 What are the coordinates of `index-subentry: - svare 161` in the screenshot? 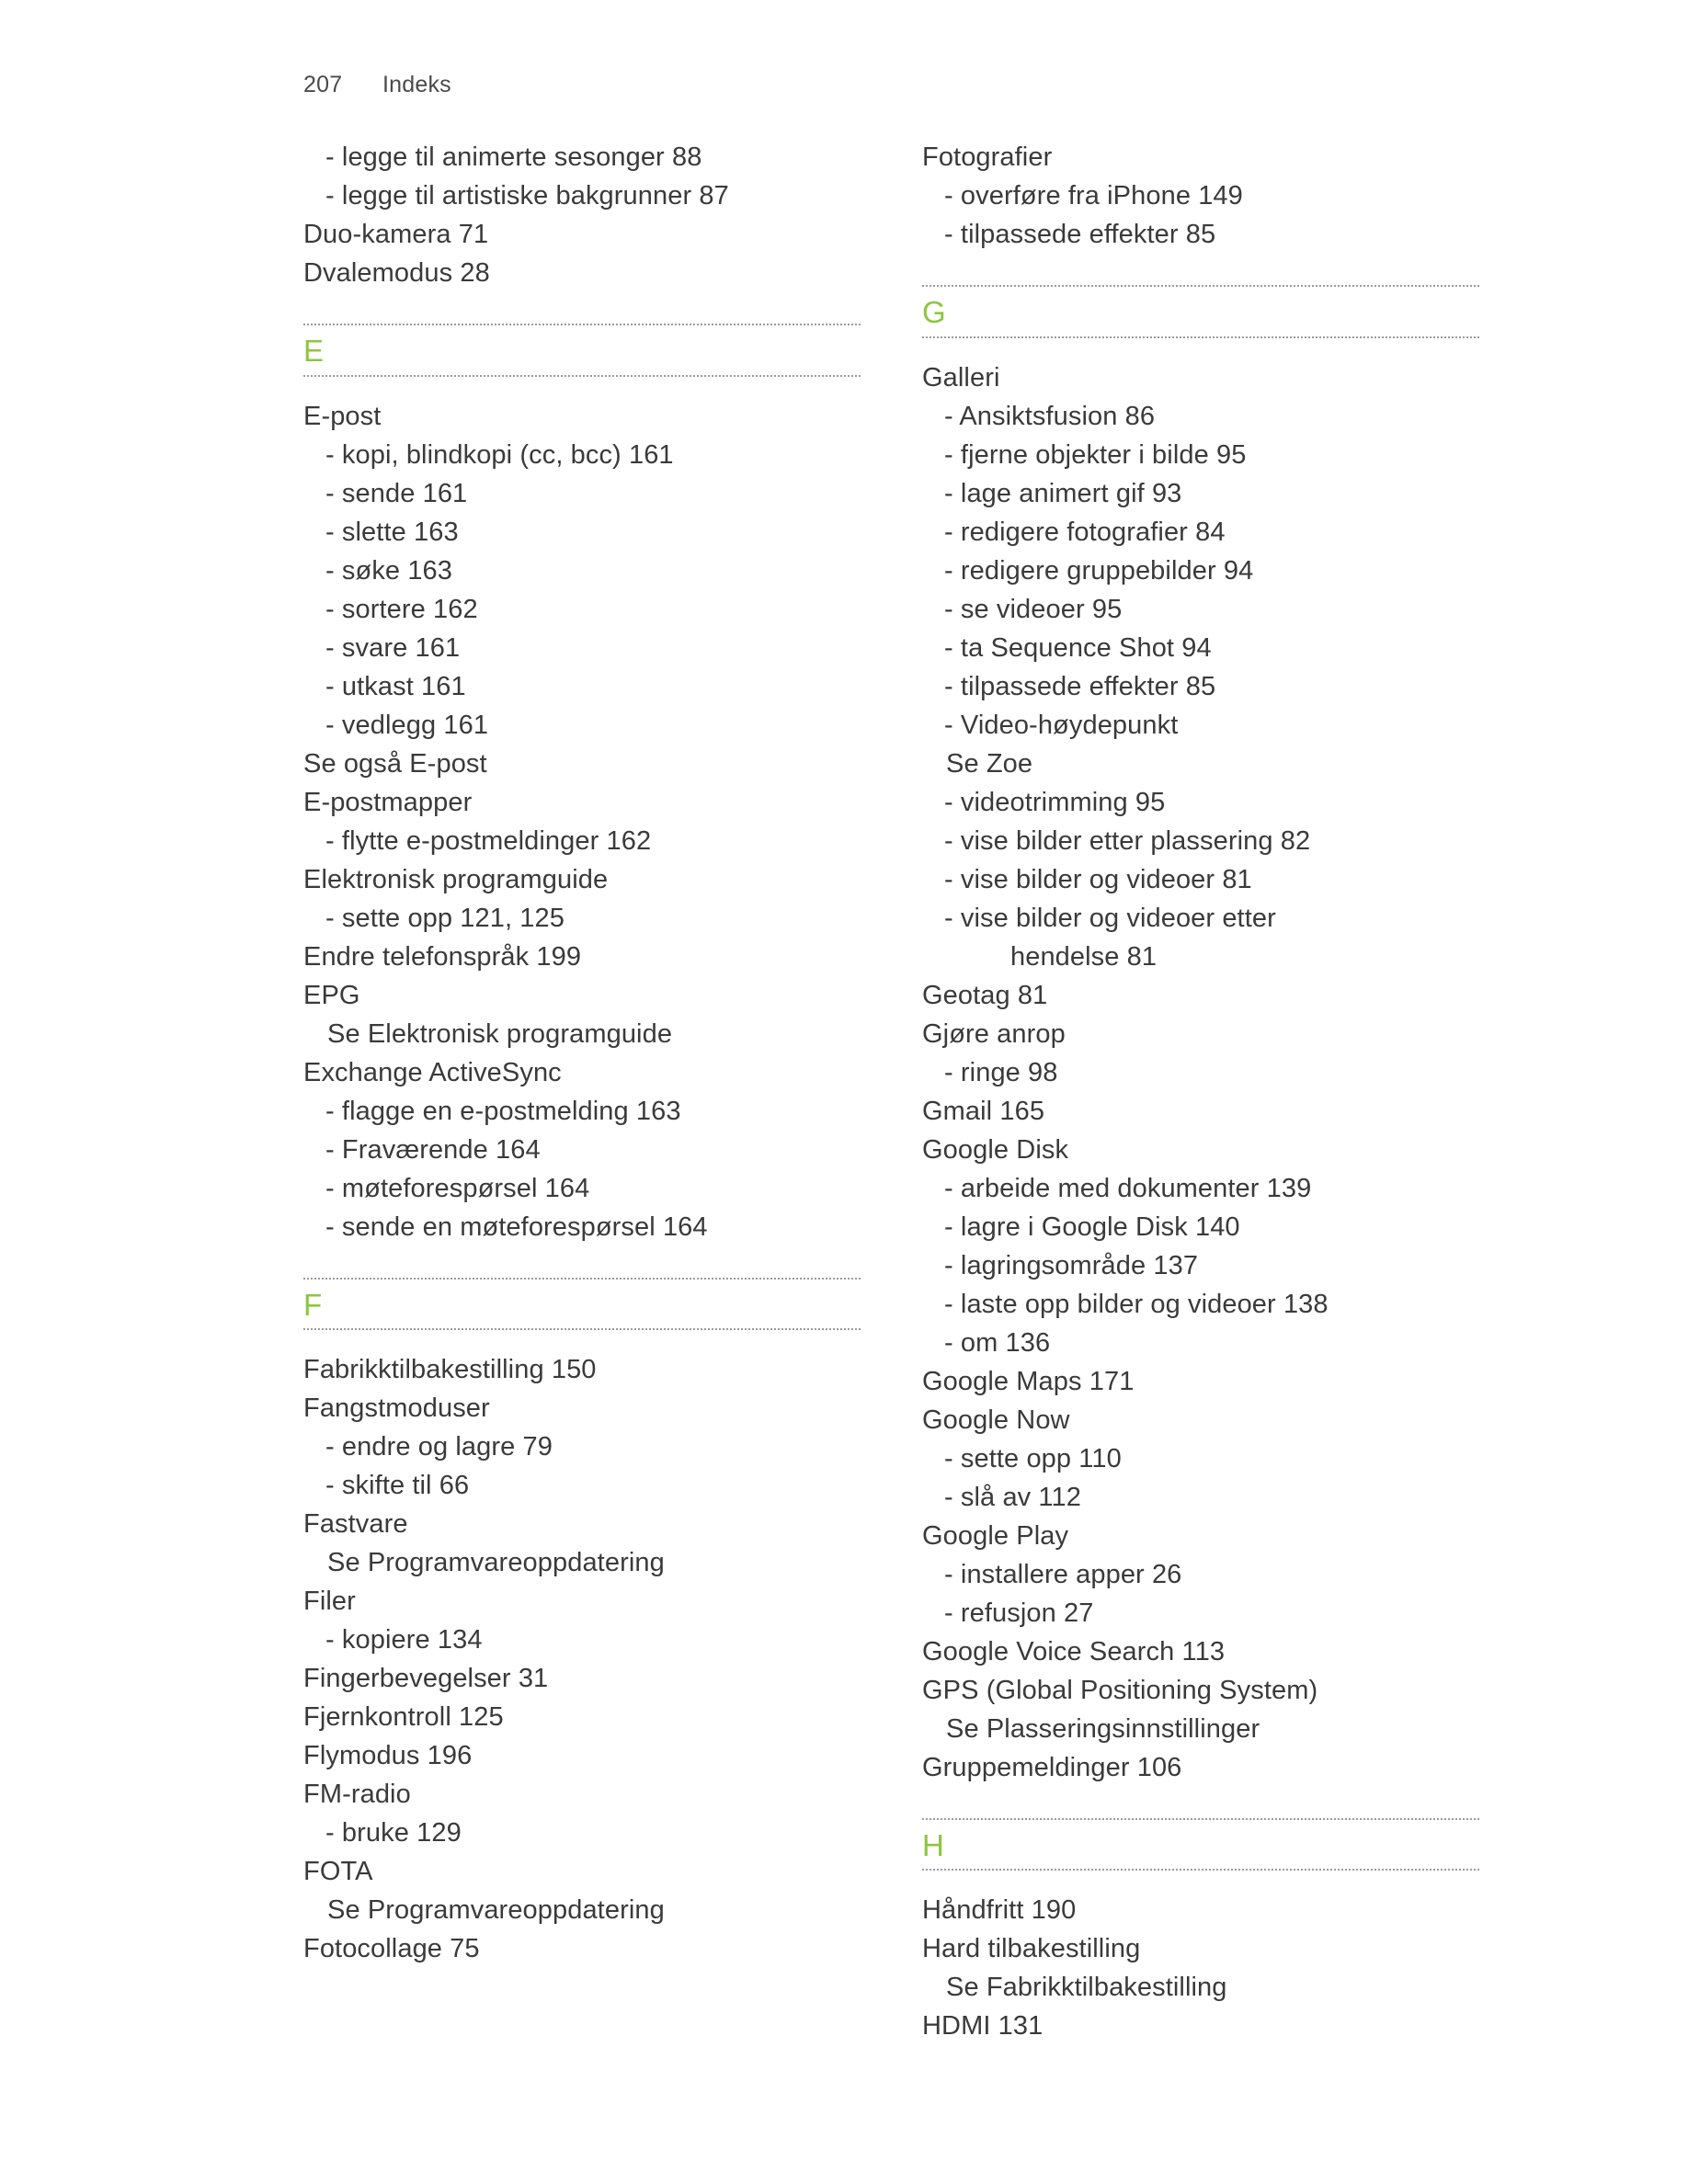 It's located at (393, 647).